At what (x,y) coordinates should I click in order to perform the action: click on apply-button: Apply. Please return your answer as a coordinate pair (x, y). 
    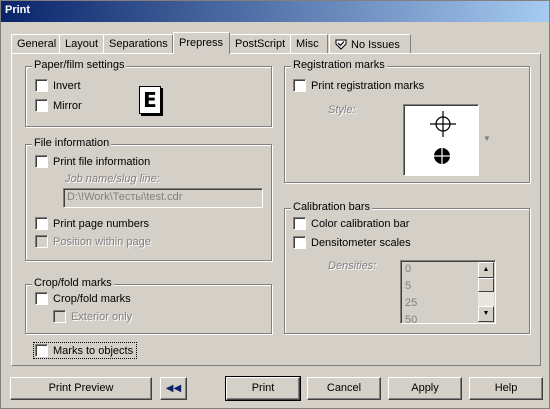
    Looking at the image, I should click on (425, 388).